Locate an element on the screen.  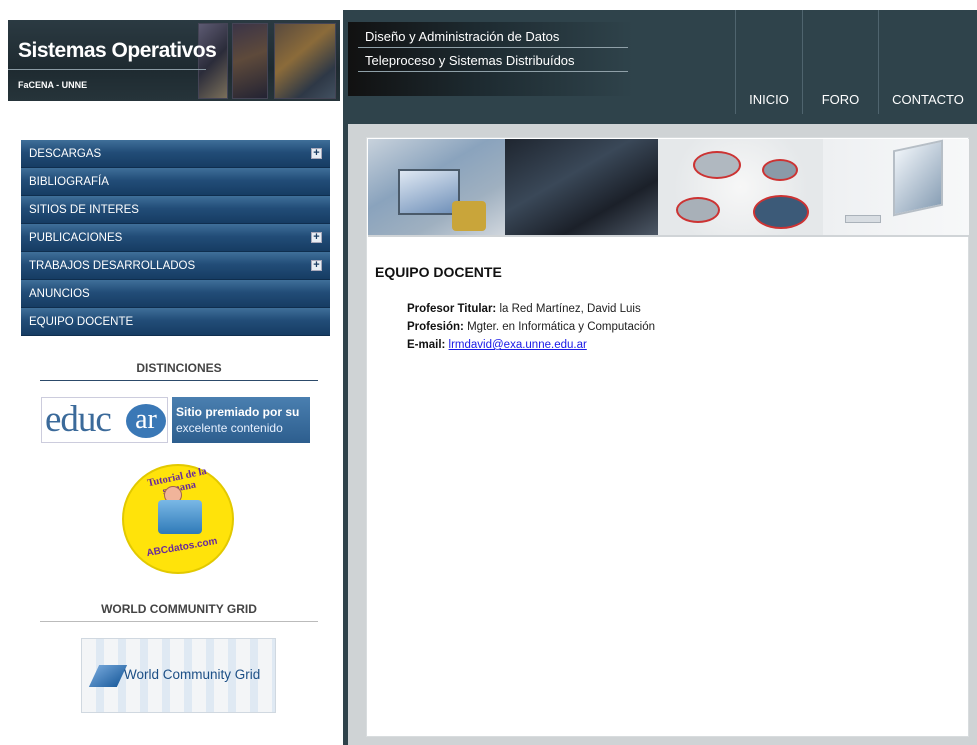
banner-panel-network is located at coordinates (740, 187).